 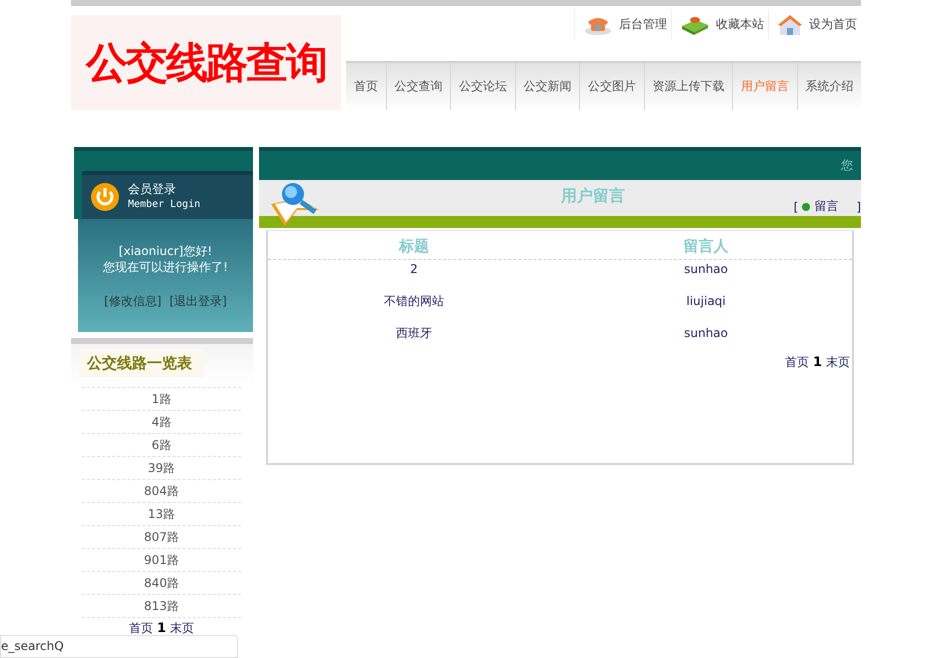 I want to click on greeting-text: [xiaoniucr]您好!, so click(x=165, y=251).